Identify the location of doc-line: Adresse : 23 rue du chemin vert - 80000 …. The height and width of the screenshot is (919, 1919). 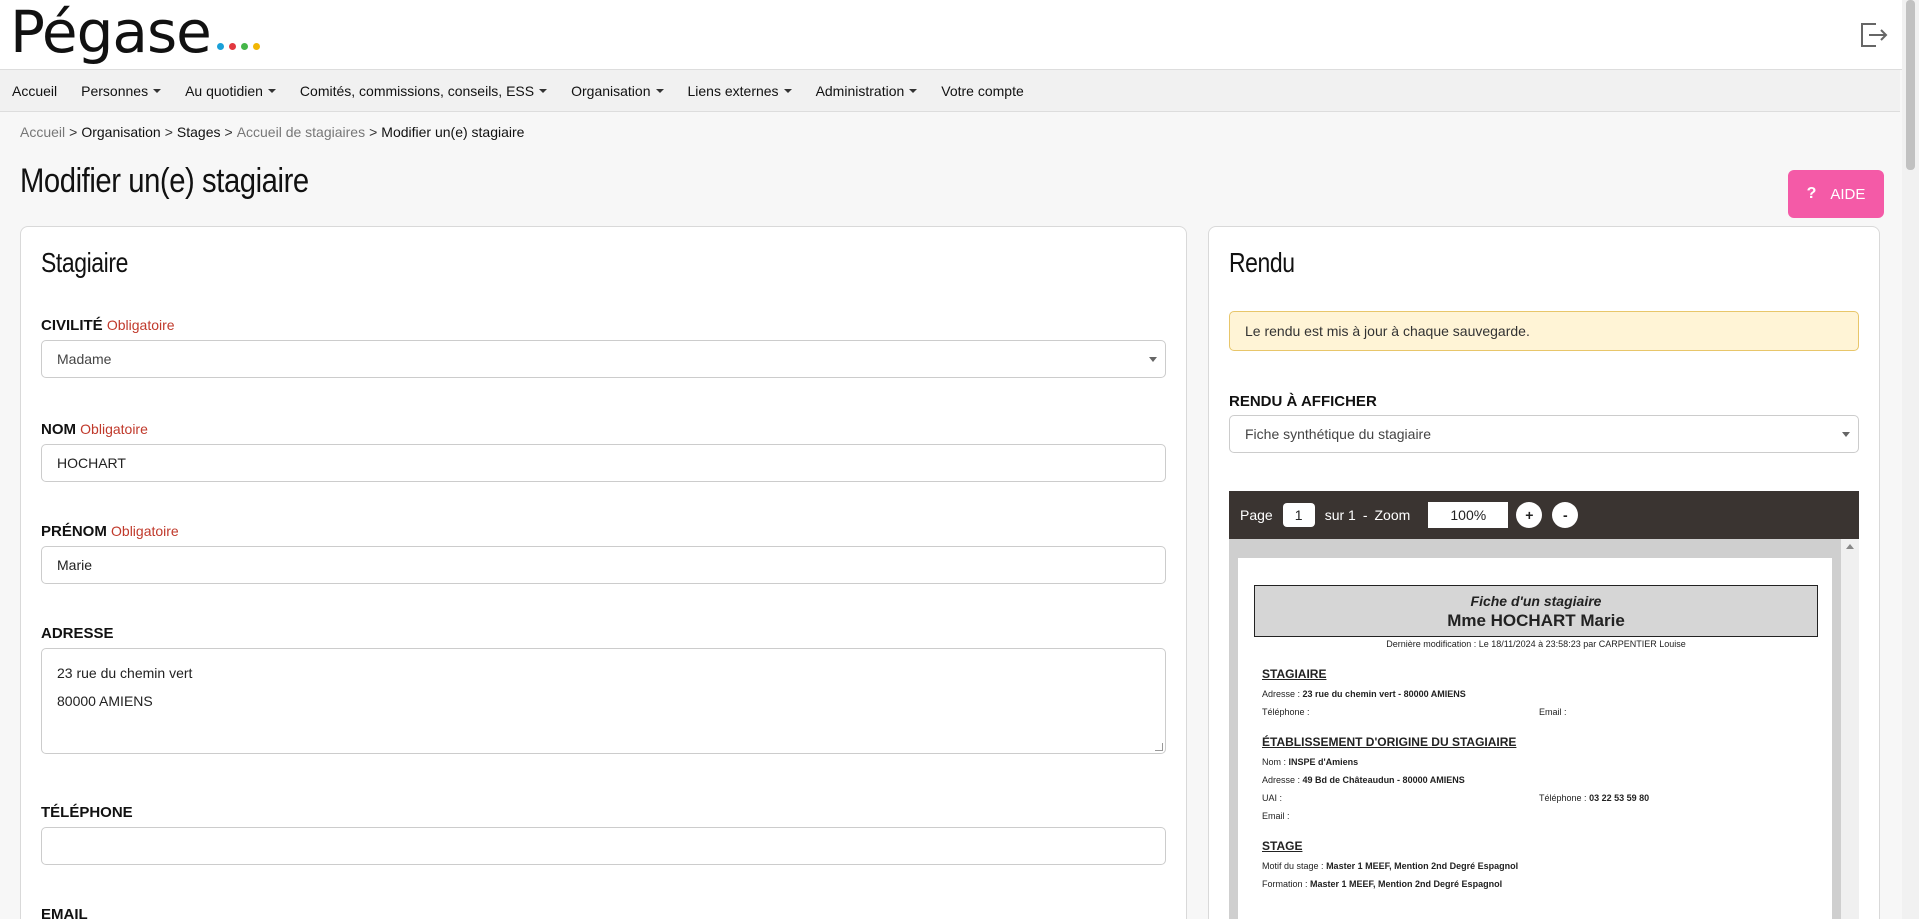
(1539, 694).